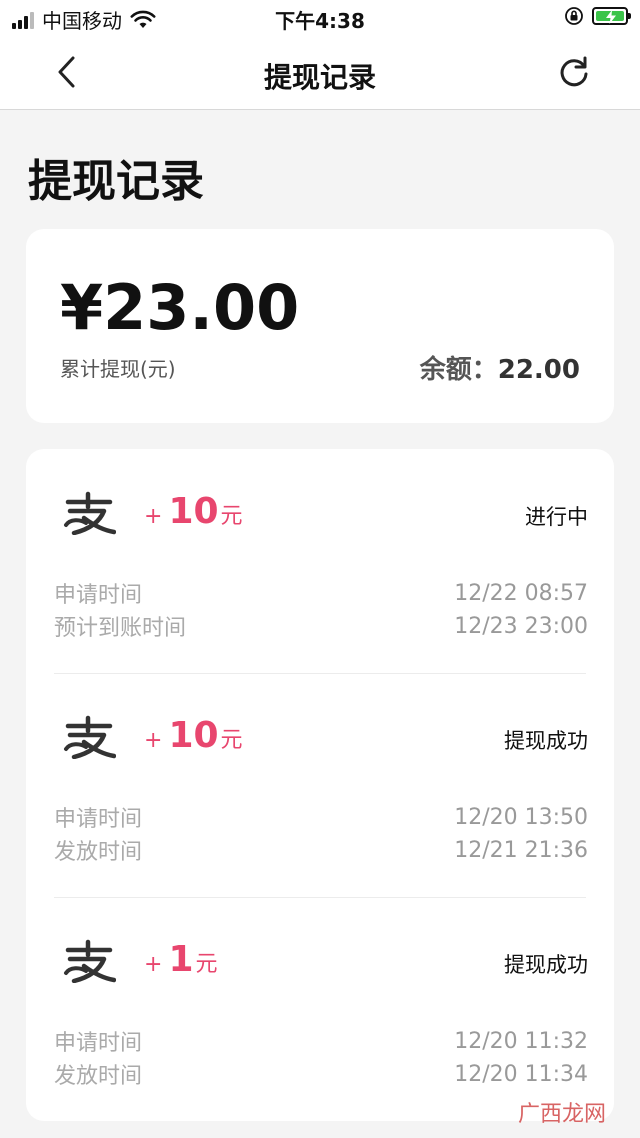  I want to click on balance: 余额：22.00, so click(500, 367).